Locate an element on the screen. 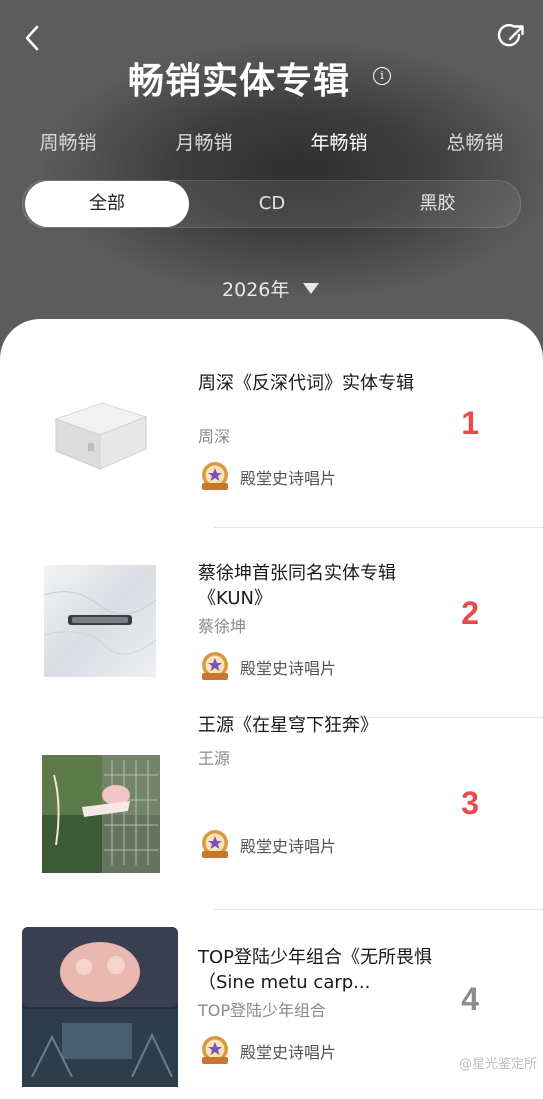 The image size is (543, 1099). dropdown-arrow-icon is located at coordinates (311, 288).